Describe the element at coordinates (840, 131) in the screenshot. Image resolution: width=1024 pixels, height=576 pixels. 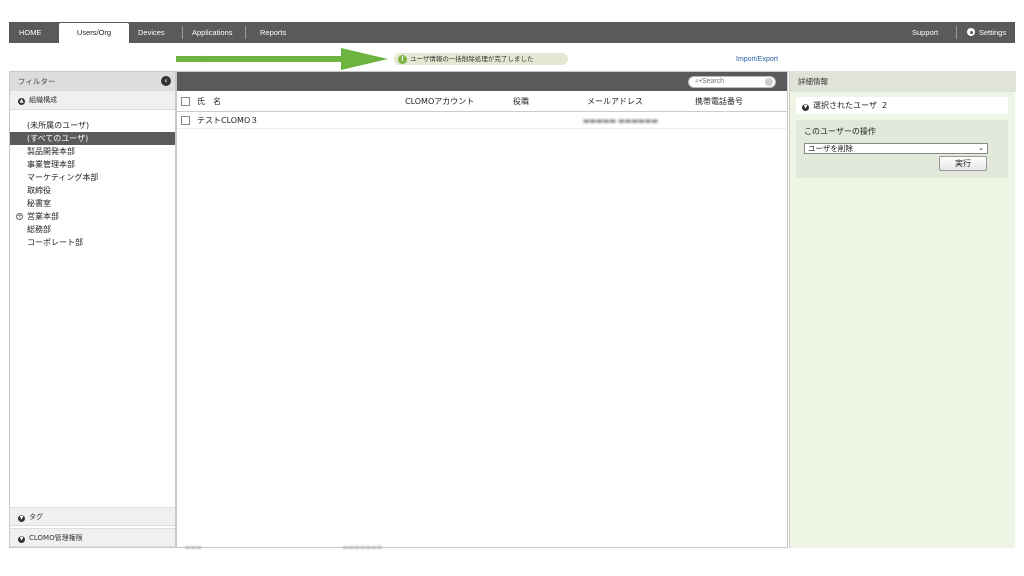
I see `operation-title: このユーザーの操作` at that location.